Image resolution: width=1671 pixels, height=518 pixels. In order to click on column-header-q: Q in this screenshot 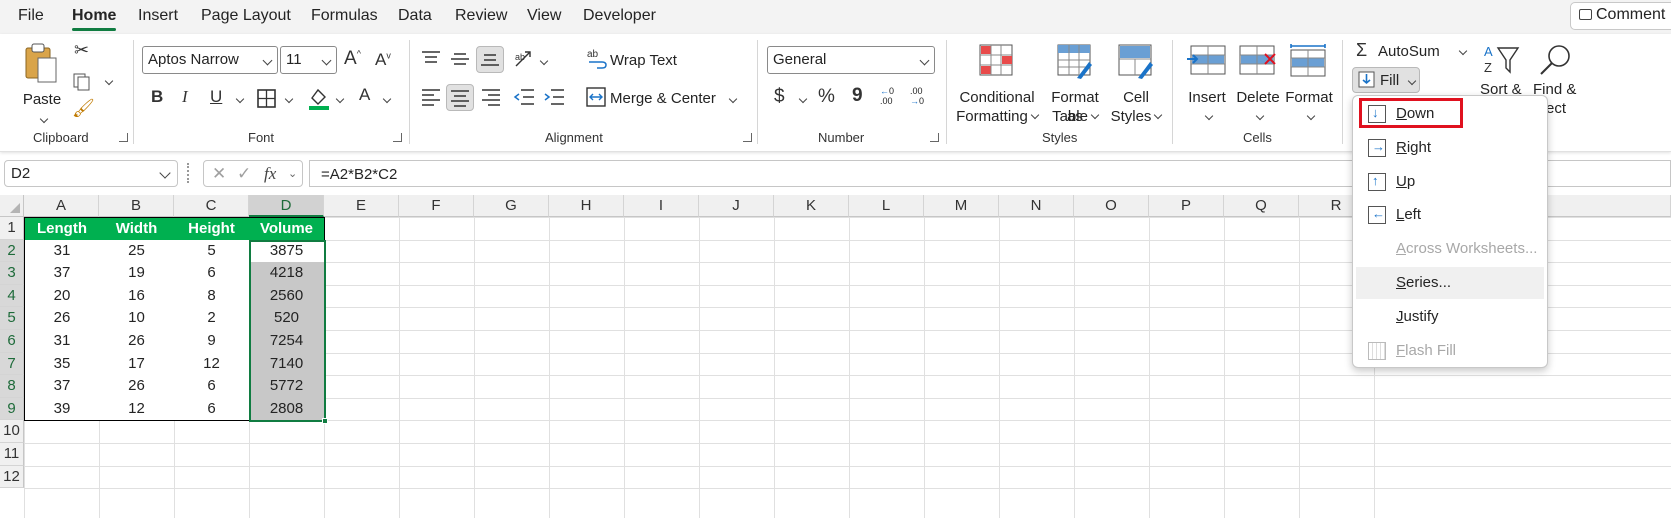, I will do `click(1261, 206)`.